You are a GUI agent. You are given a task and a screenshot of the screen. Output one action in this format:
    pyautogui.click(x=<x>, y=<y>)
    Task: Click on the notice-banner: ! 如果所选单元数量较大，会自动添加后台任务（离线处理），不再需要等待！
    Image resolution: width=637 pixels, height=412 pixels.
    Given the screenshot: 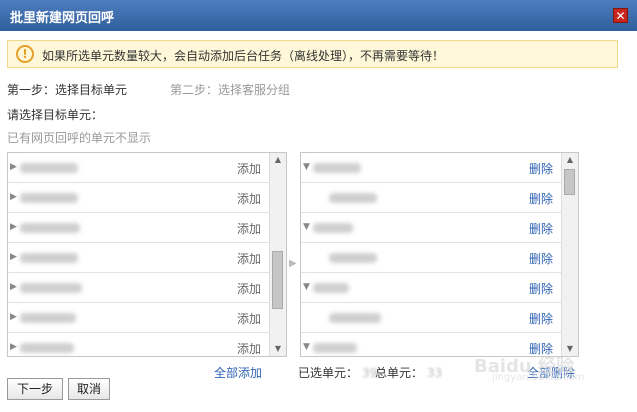 What is the action you would take?
    pyautogui.click(x=312, y=54)
    